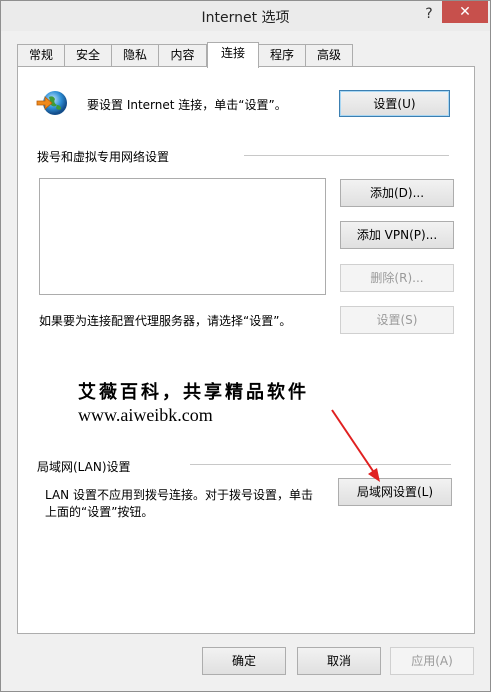 This screenshot has width=491, height=693. What do you see at coordinates (145, 415) in the screenshot?
I see `watermark-url: www.aiweibk.com` at bounding box center [145, 415].